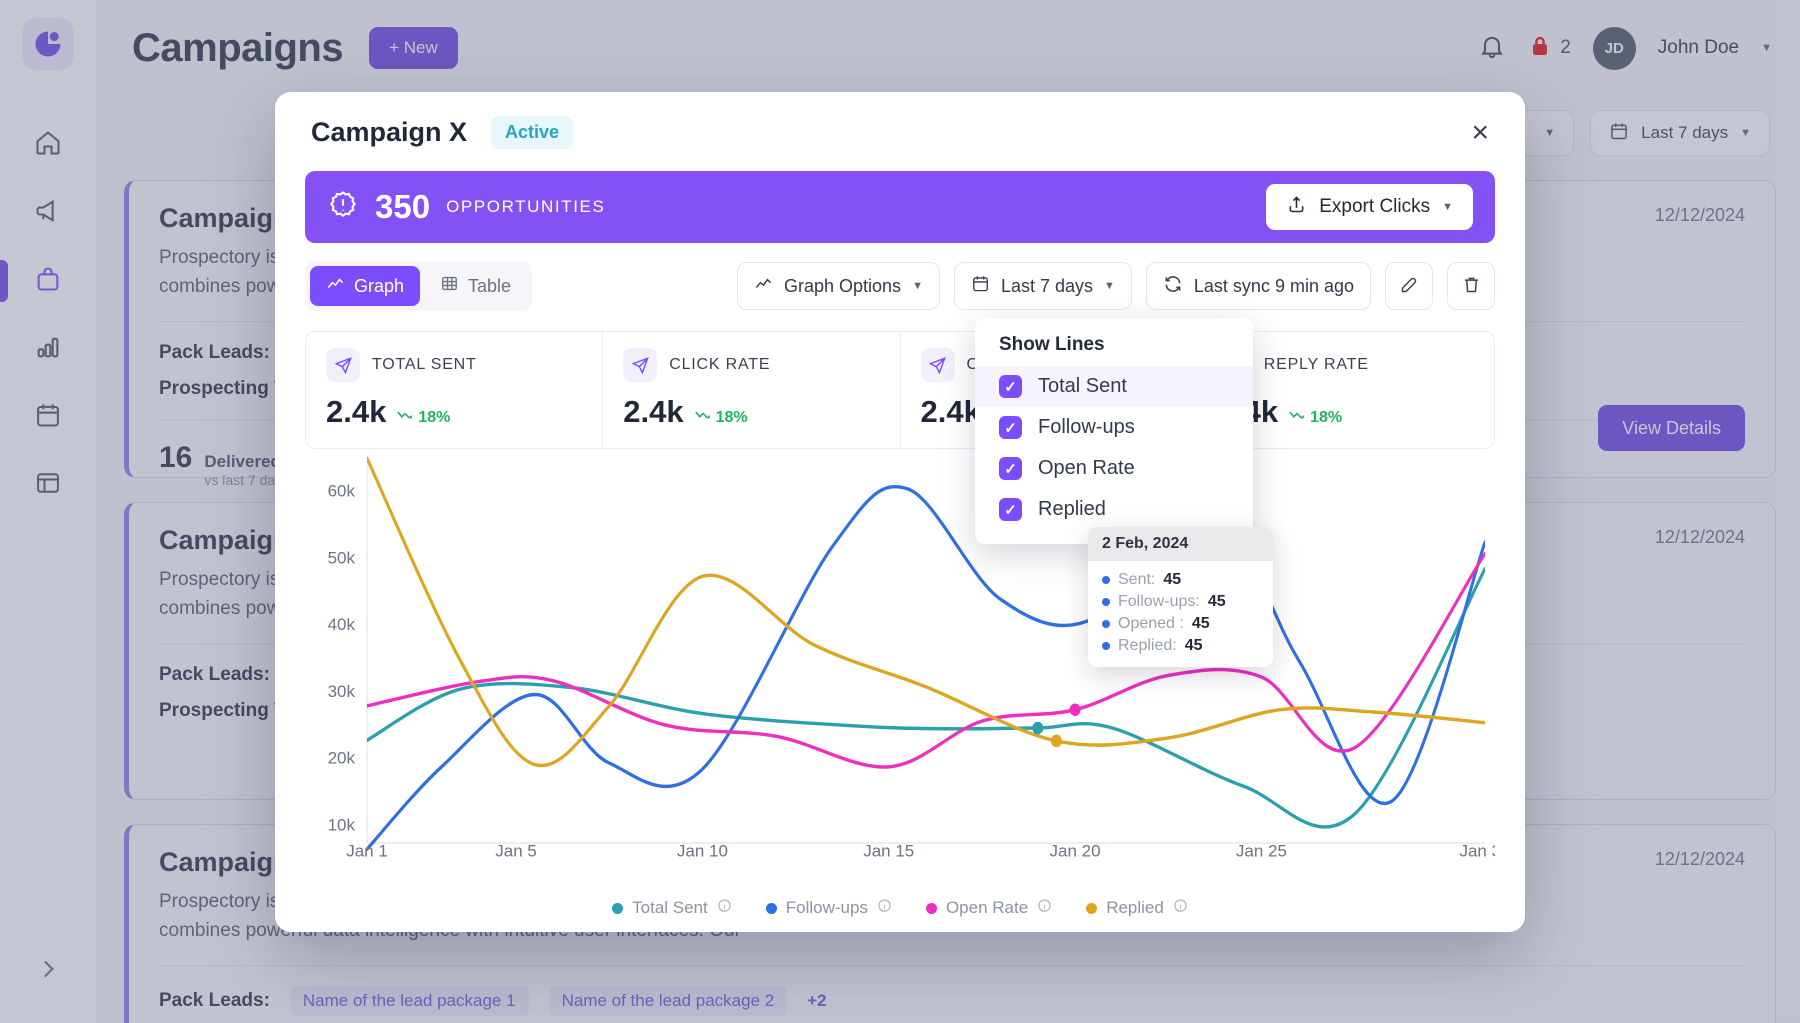 Image resolution: width=1800 pixels, height=1023 pixels. I want to click on open-icon, so click(937, 365).